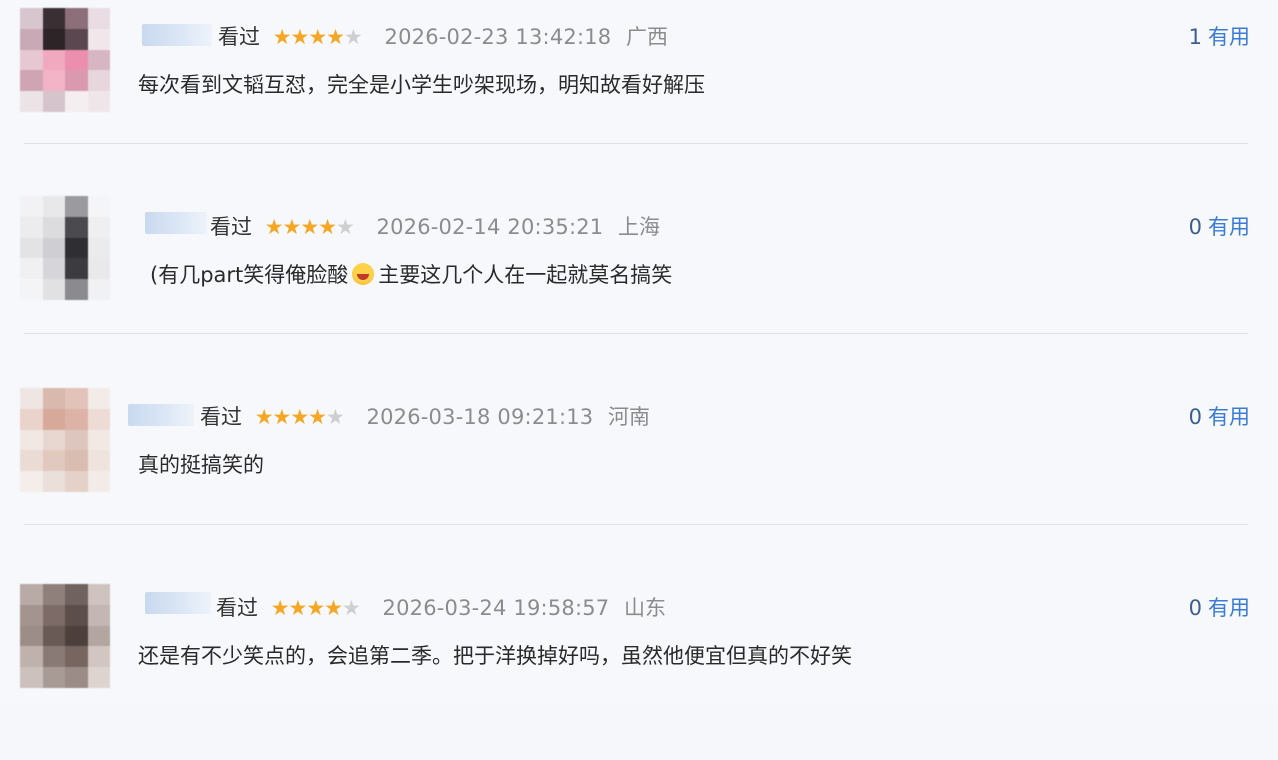 This screenshot has height=760, width=1278. What do you see at coordinates (629, 417) in the screenshot?
I see `review-location: 河南` at bounding box center [629, 417].